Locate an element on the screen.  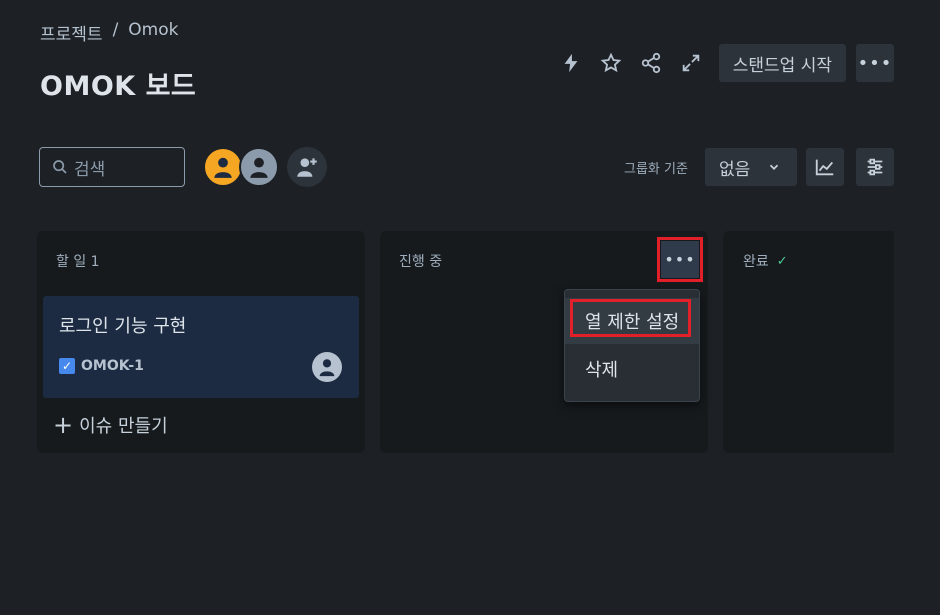
add-user-icon is located at coordinates (307, 167).